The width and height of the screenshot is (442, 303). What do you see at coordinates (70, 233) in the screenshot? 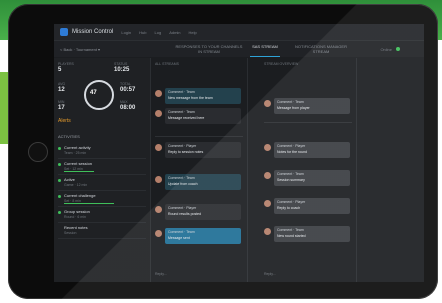
I see `activity-sub: Session` at bounding box center [70, 233].